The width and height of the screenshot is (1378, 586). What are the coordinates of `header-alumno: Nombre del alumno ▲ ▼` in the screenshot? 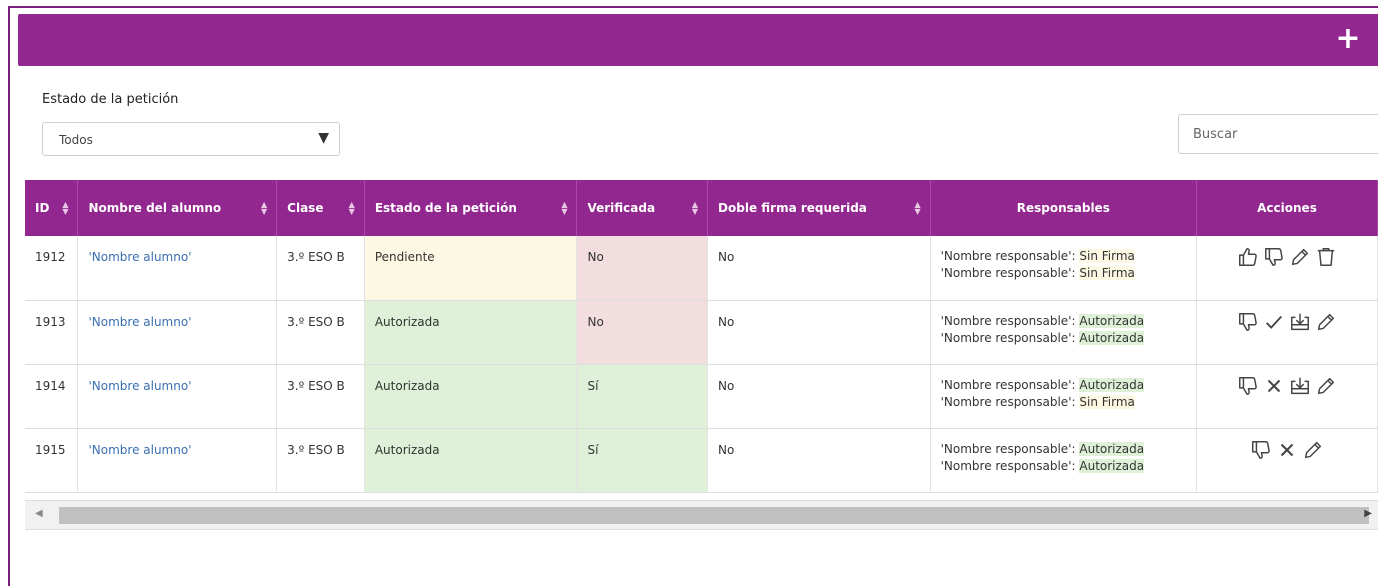 It's located at (177, 208).